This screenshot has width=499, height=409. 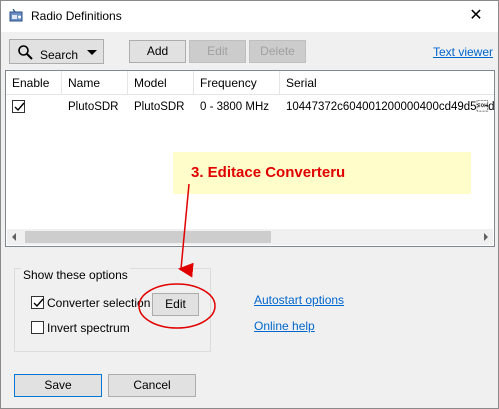 I want to click on options-group-label: Show these options, so click(x=75, y=275).